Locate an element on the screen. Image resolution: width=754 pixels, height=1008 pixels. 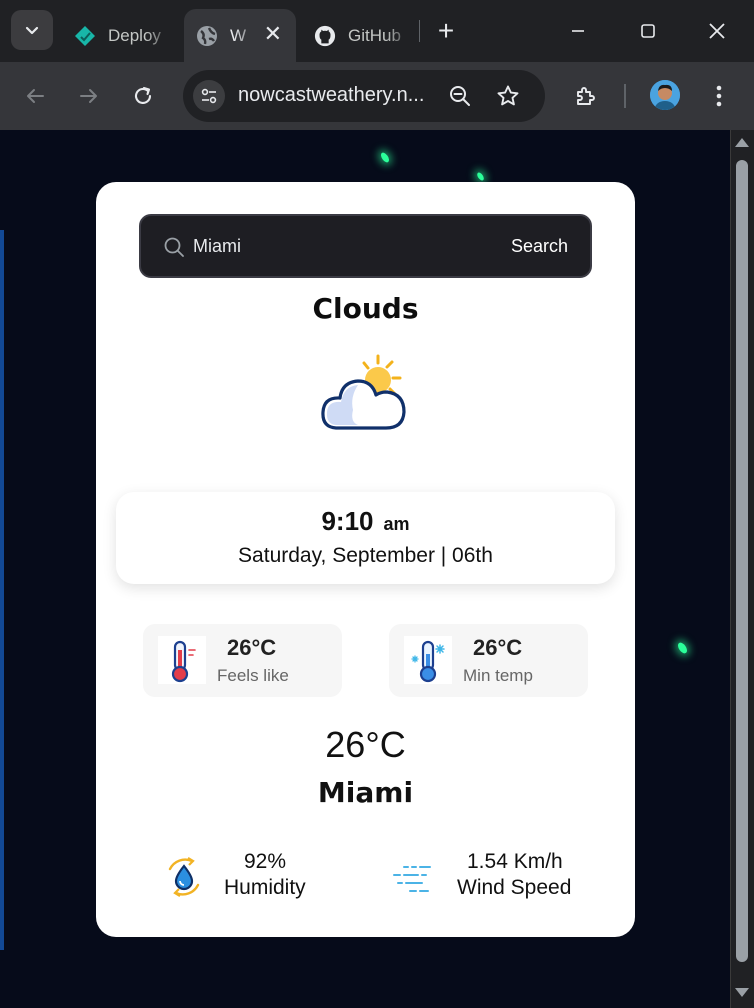
current-temperature: 26°C is located at coordinates (365, 744).